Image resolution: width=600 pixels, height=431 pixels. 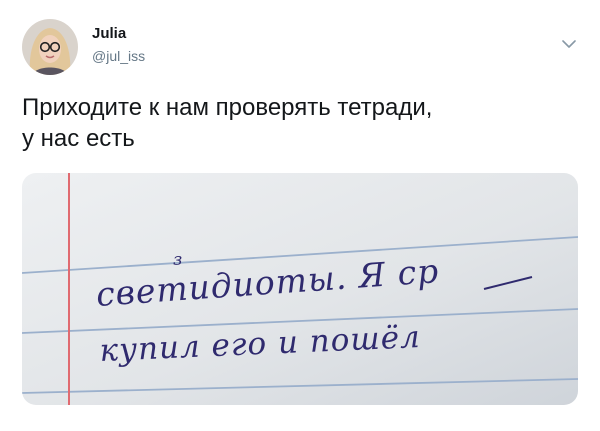 What do you see at coordinates (109, 33) in the screenshot?
I see `display-name: Julia` at bounding box center [109, 33].